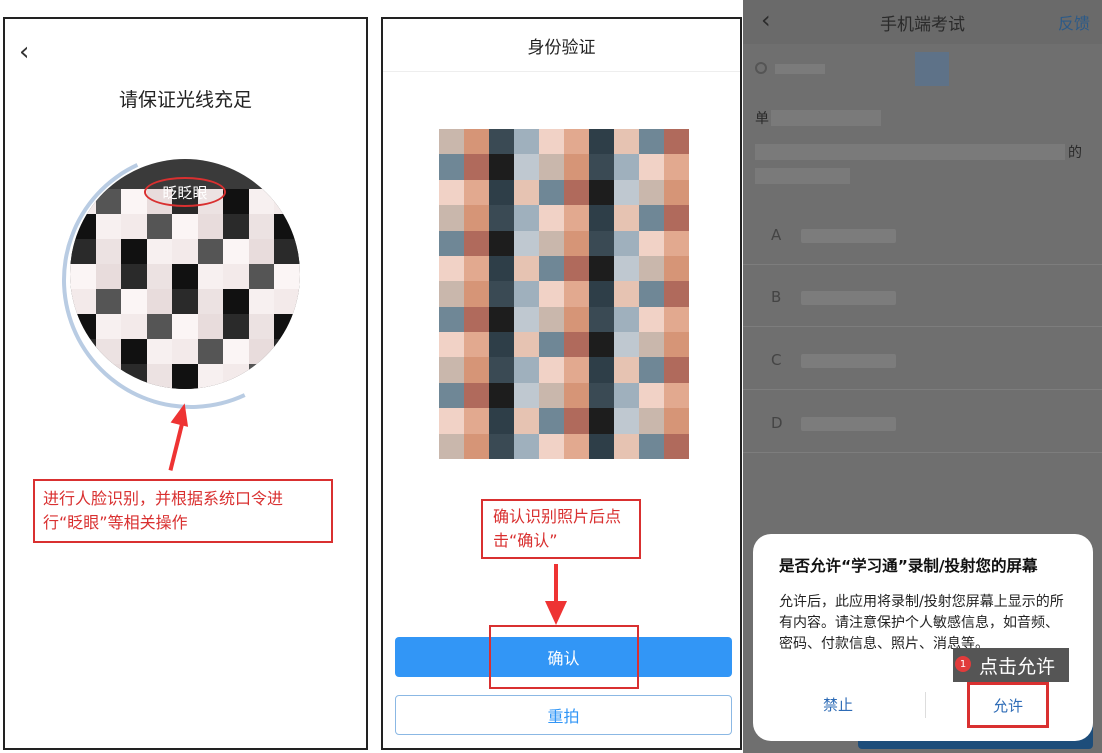  What do you see at coordinates (563, 715) in the screenshot?
I see `retake-button: 重拍` at bounding box center [563, 715].